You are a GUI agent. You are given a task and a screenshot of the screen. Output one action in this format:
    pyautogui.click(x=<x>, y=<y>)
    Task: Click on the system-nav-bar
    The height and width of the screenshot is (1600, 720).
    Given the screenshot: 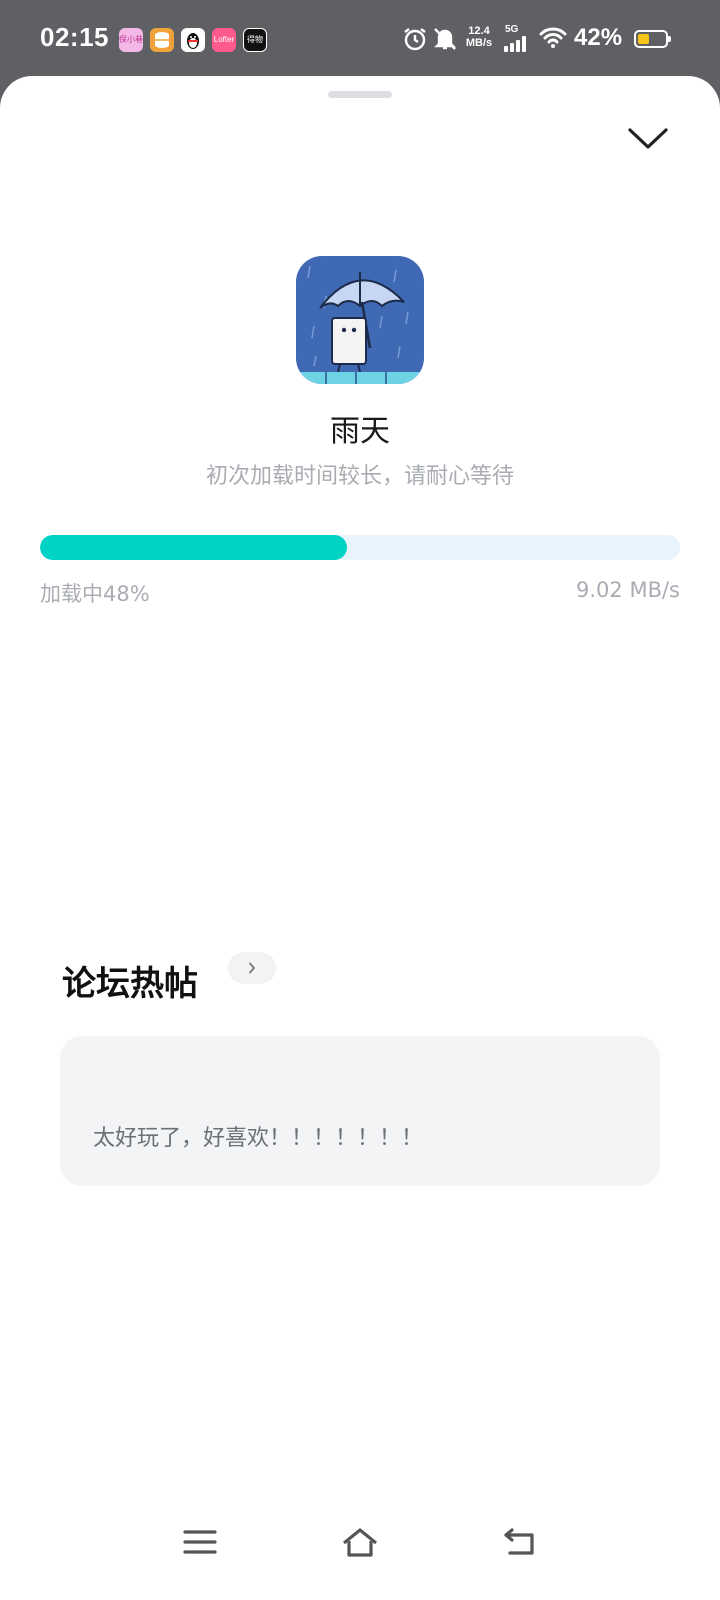 What is the action you would take?
    pyautogui.click(x=360, y=1555)
    